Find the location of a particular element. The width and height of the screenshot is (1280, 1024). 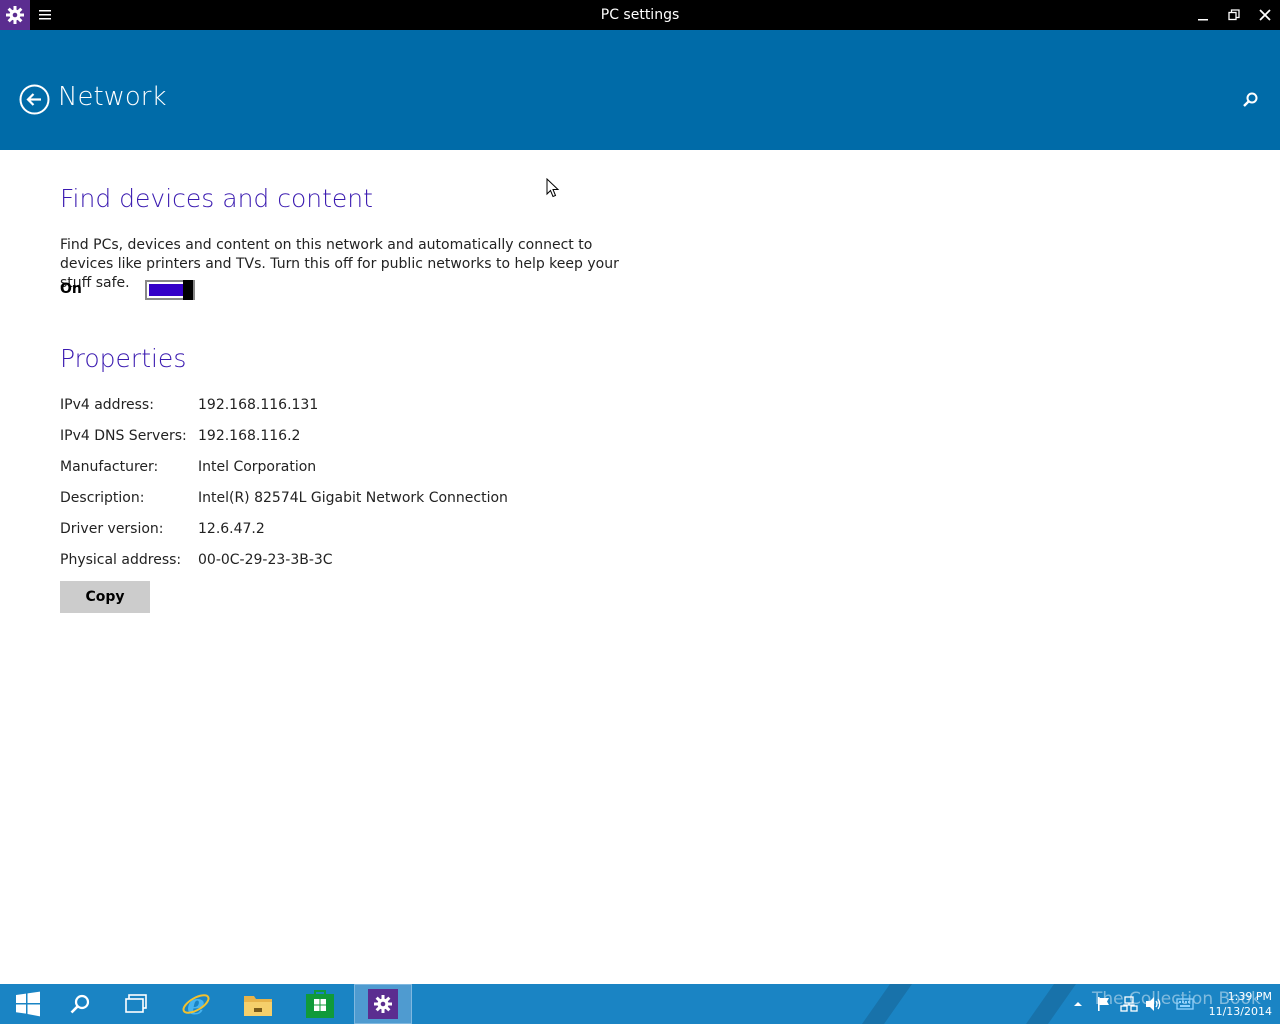

description-label: Description: is located at coordinates (102, 498).